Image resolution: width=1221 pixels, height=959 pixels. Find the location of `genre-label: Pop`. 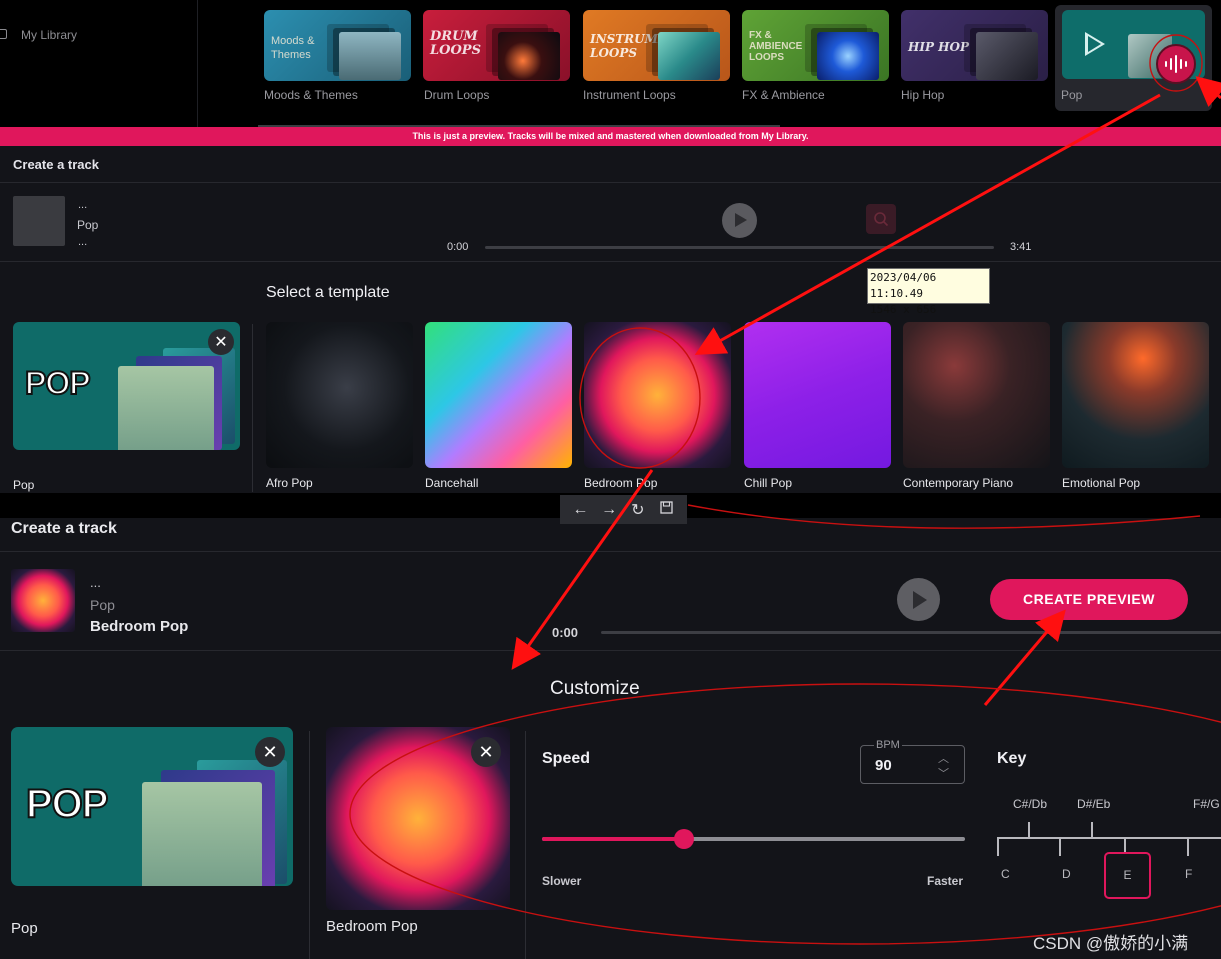

genre-label: Pop is located at coordinates (24, 928).